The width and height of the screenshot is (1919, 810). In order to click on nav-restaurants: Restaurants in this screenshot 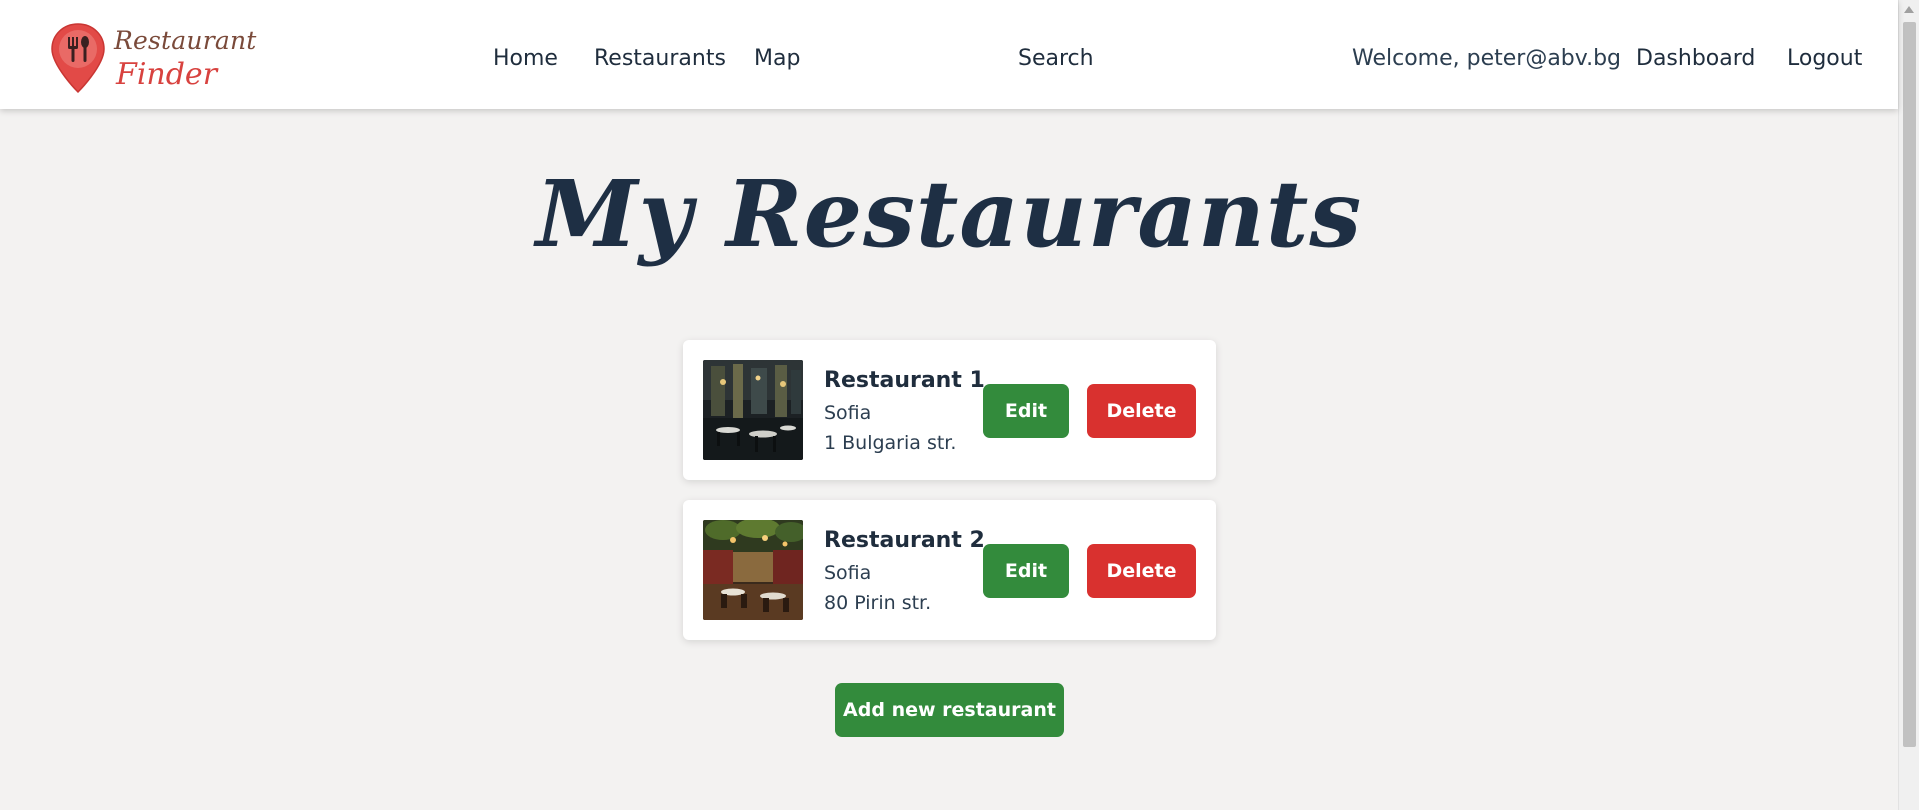, I will do `click(660, 58)`.